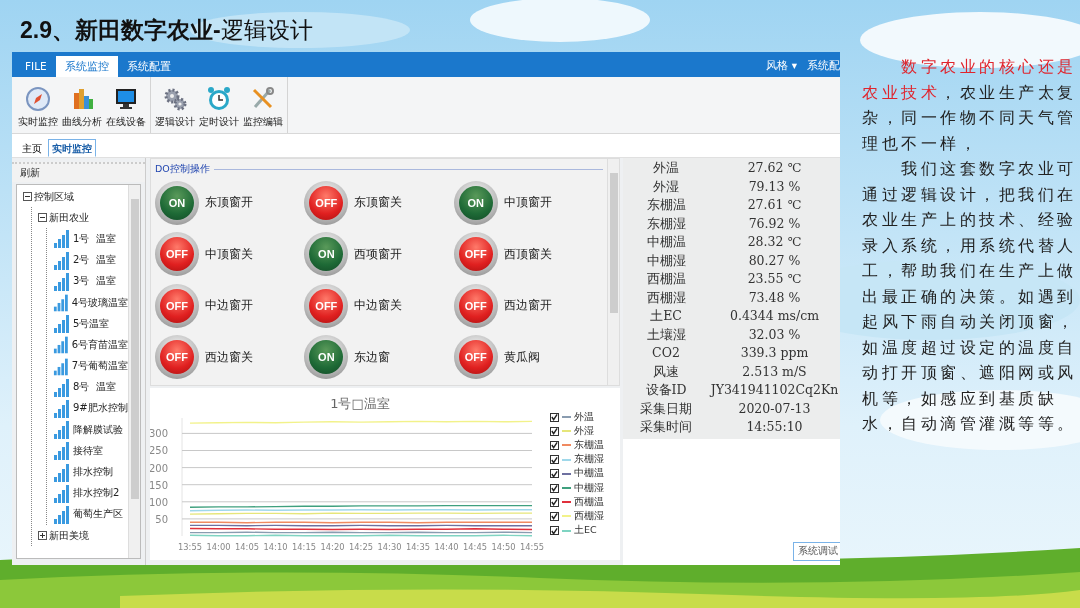 The width and height of the screenshot is (1080, 608). Describe the element at coordinates (532, 547) in the screenshot. I see `axis-label: 14:55` at that location.